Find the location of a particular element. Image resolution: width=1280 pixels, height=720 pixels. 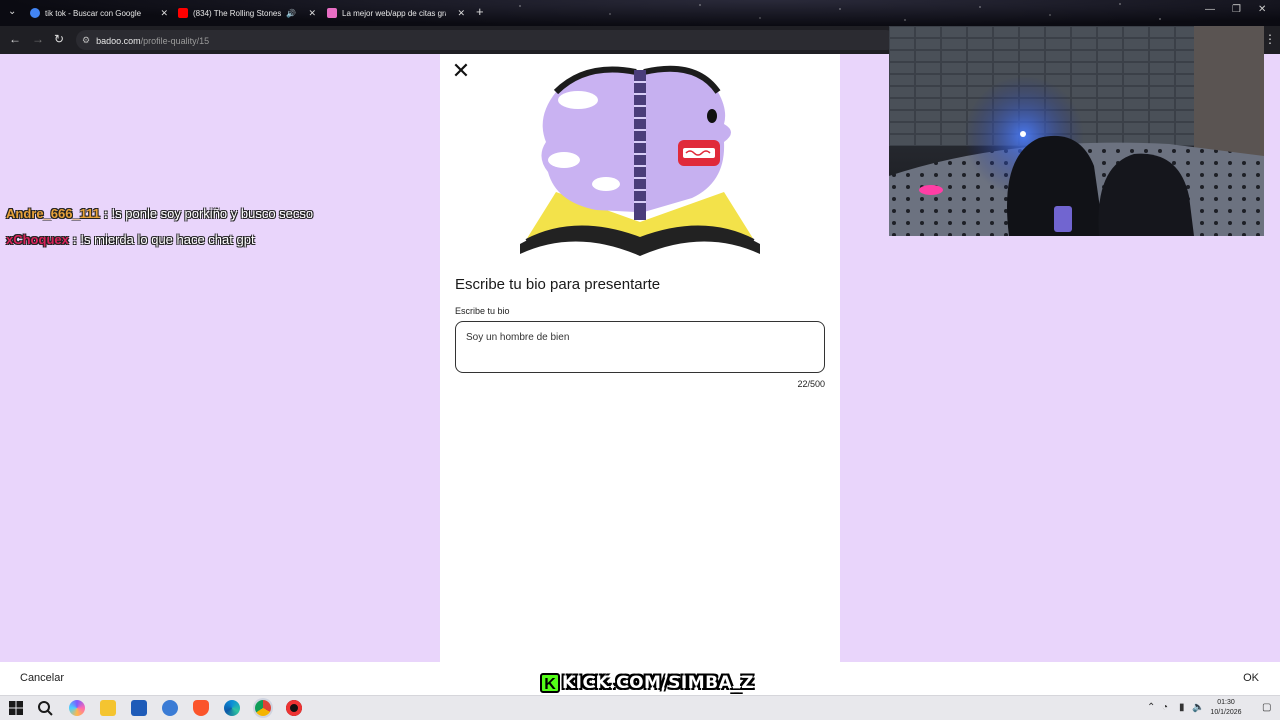

close-modal-icon: ✕ is located at coordinates (461, 71).